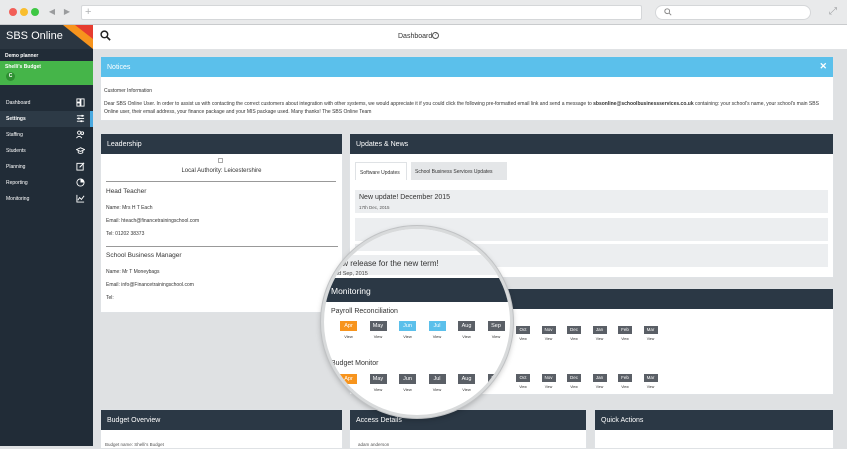 This screenshot has width=847, height=449. What do you see at coordinates (833, 11) in the screenshot?
I see `fullscreen-icon: ⤢` at bounding box center [833, 11].